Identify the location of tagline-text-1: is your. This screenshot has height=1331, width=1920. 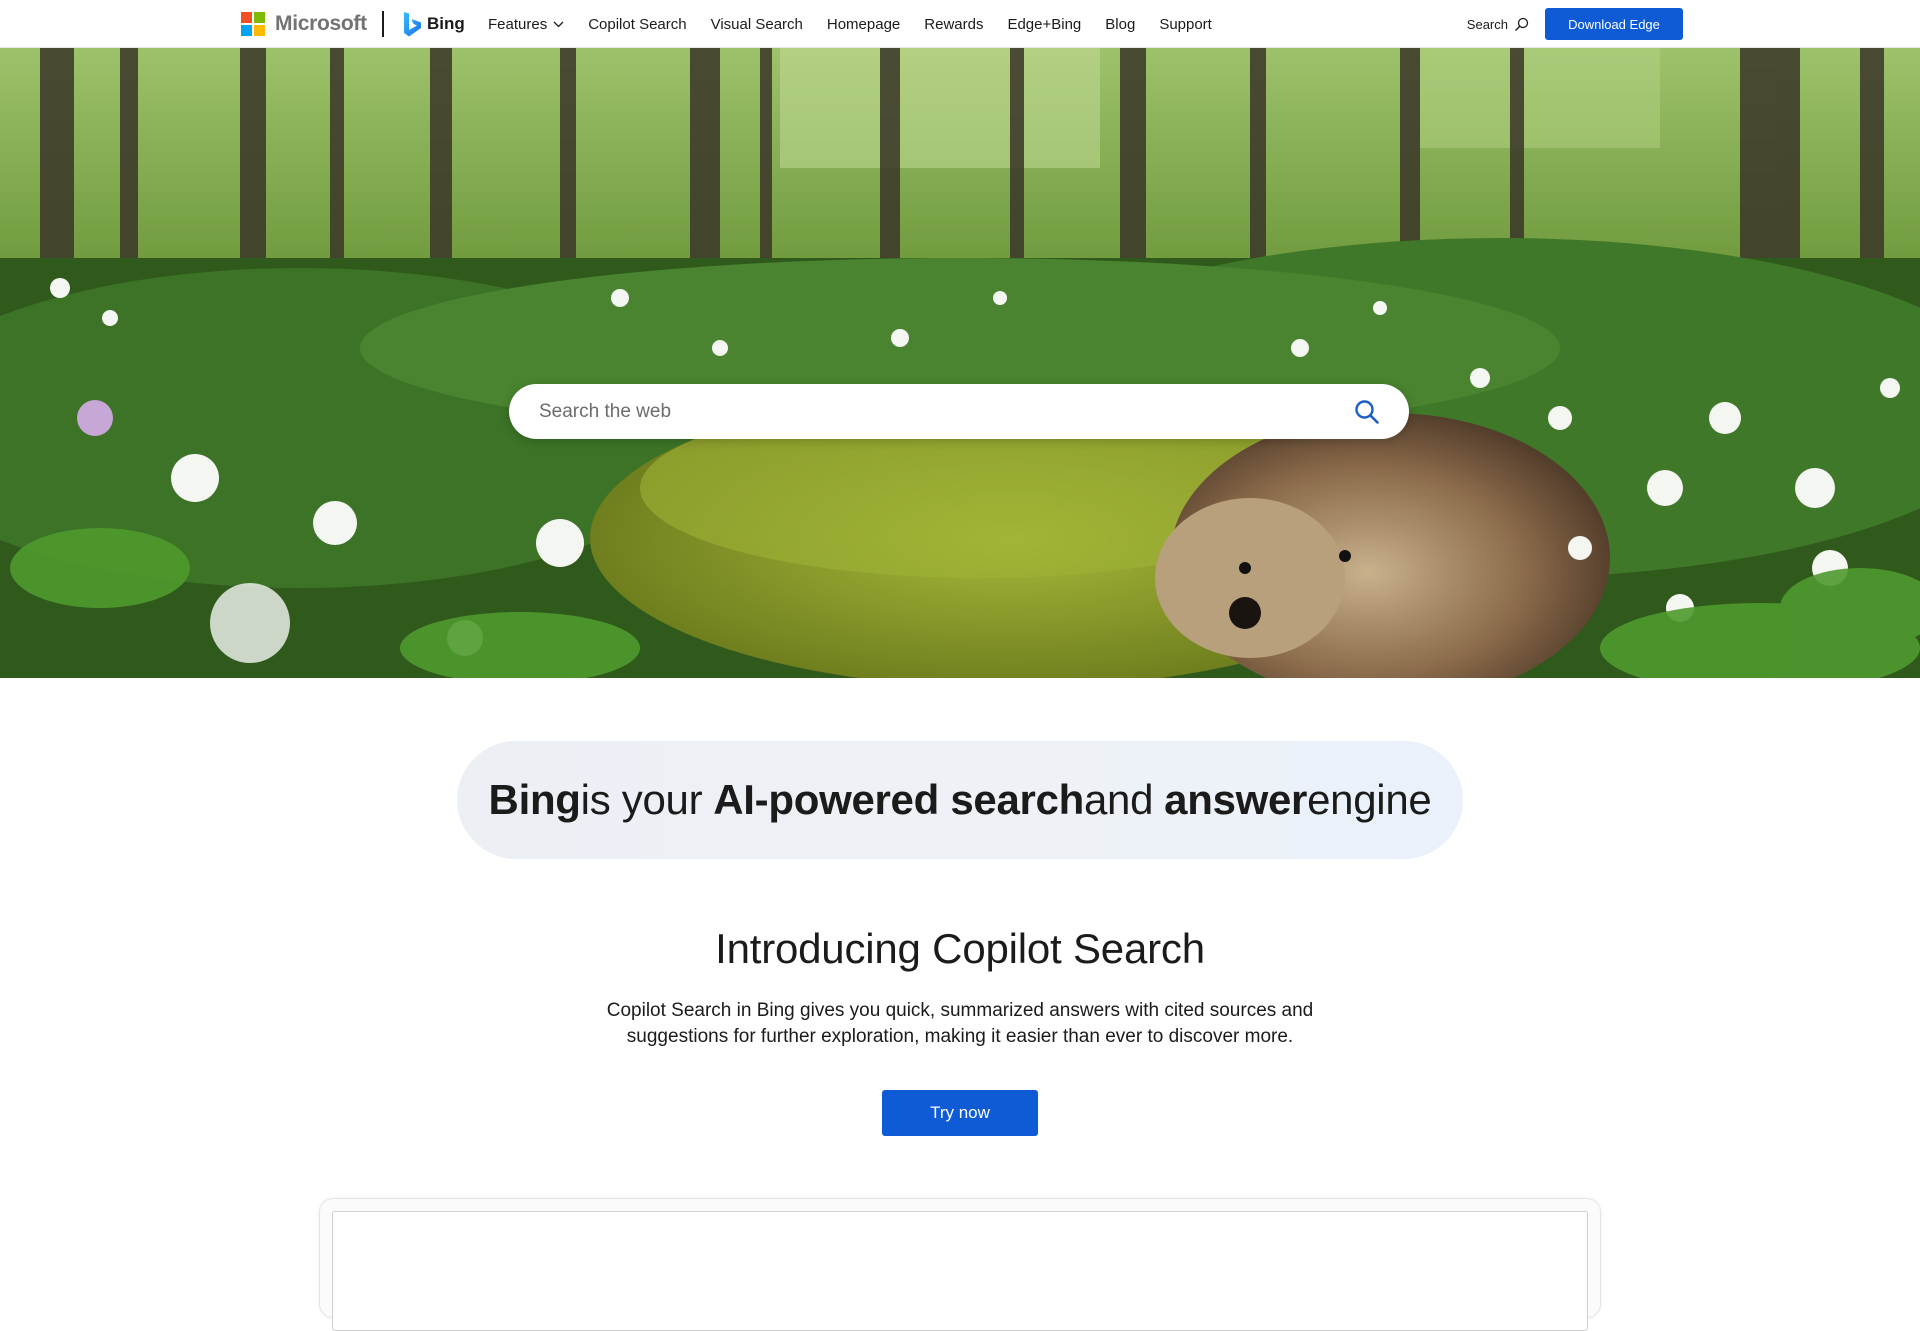
(641, 799).